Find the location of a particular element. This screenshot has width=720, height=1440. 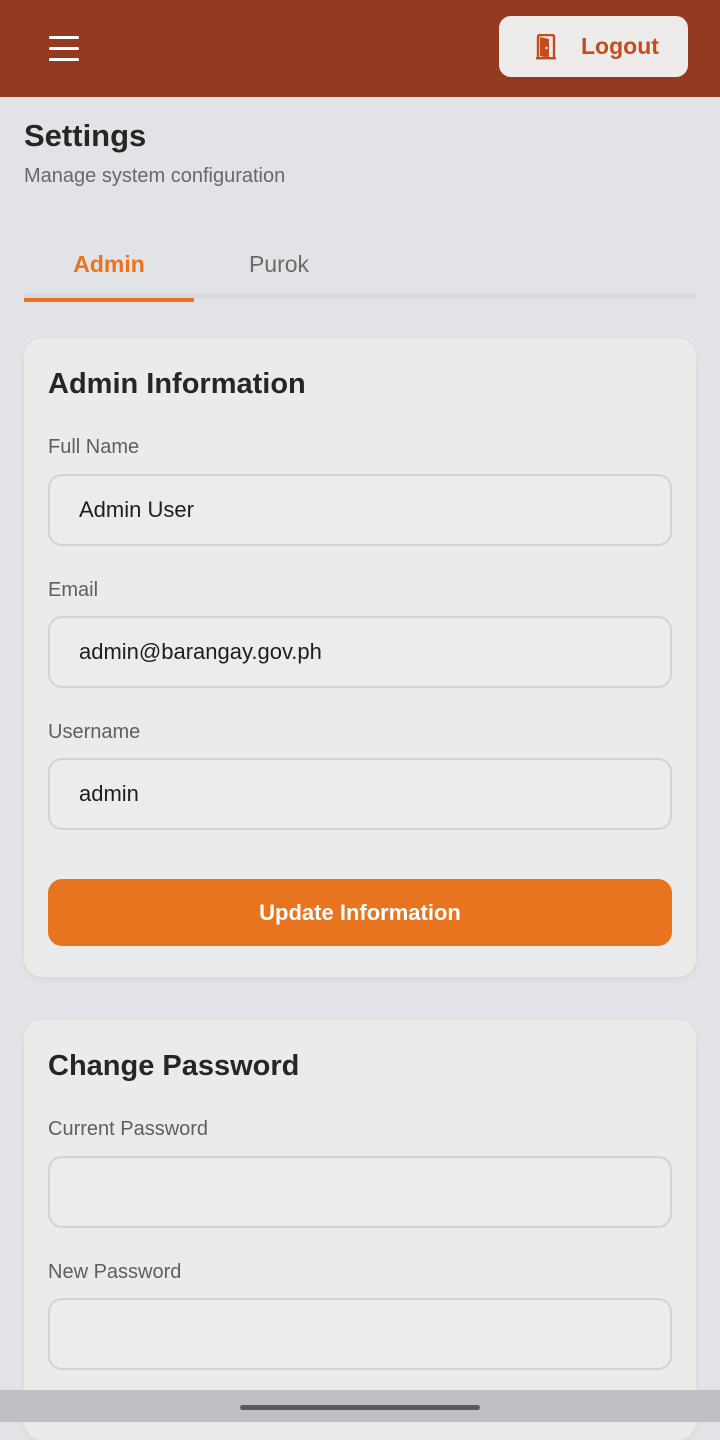

logout-button: Logout is located at coordinates (593, 46).